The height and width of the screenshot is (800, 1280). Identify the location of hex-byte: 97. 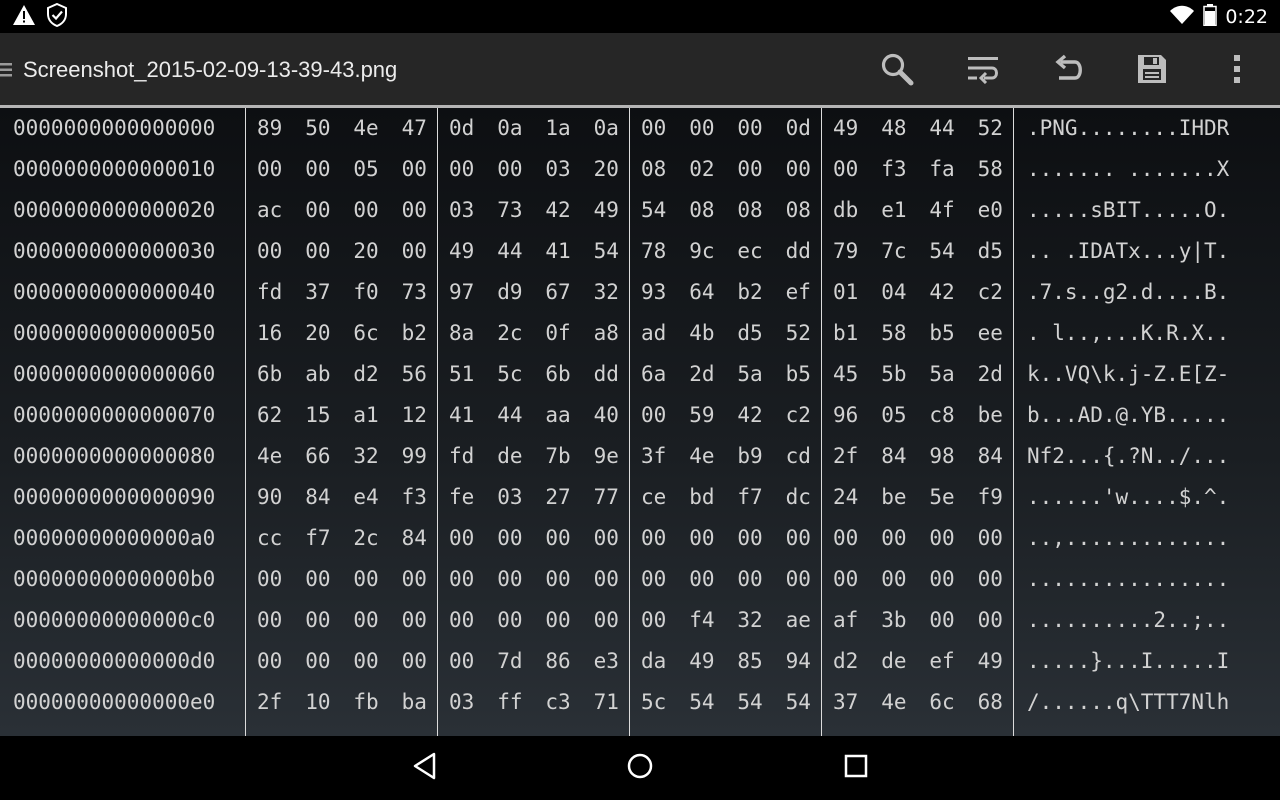
(461, 292).